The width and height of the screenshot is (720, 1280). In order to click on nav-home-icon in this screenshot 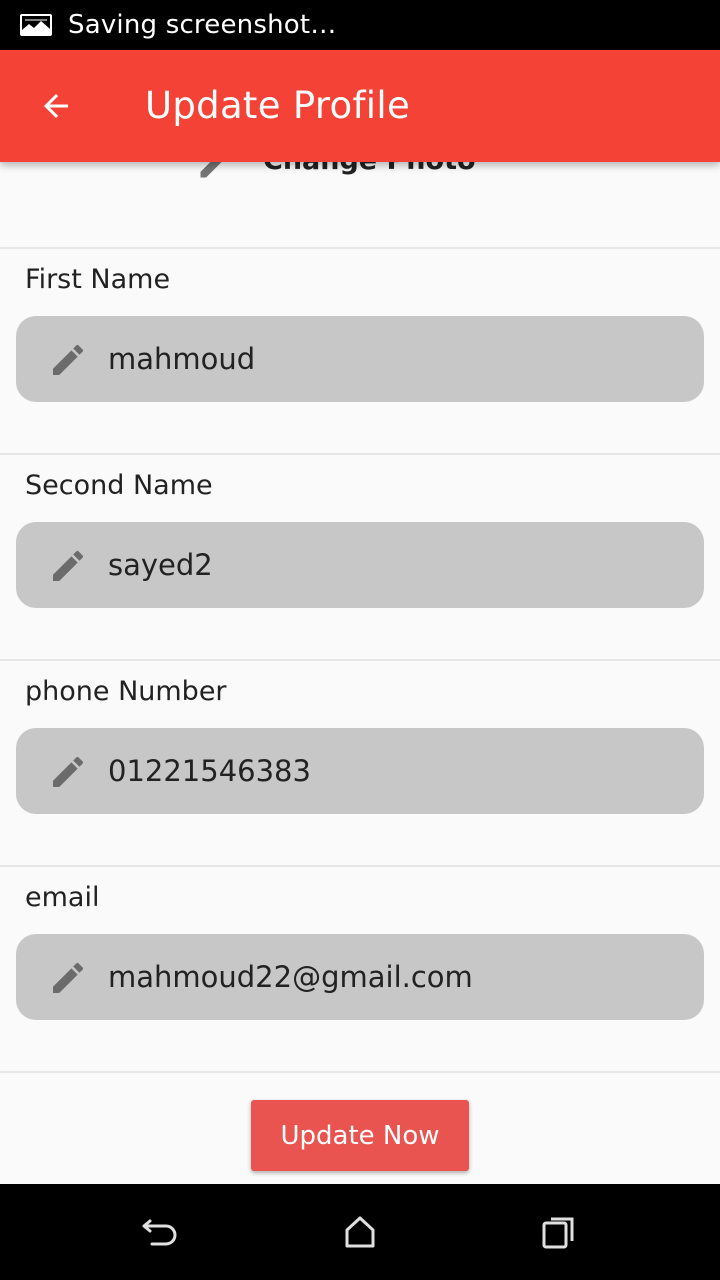, I will do `click(360, 1234)`.